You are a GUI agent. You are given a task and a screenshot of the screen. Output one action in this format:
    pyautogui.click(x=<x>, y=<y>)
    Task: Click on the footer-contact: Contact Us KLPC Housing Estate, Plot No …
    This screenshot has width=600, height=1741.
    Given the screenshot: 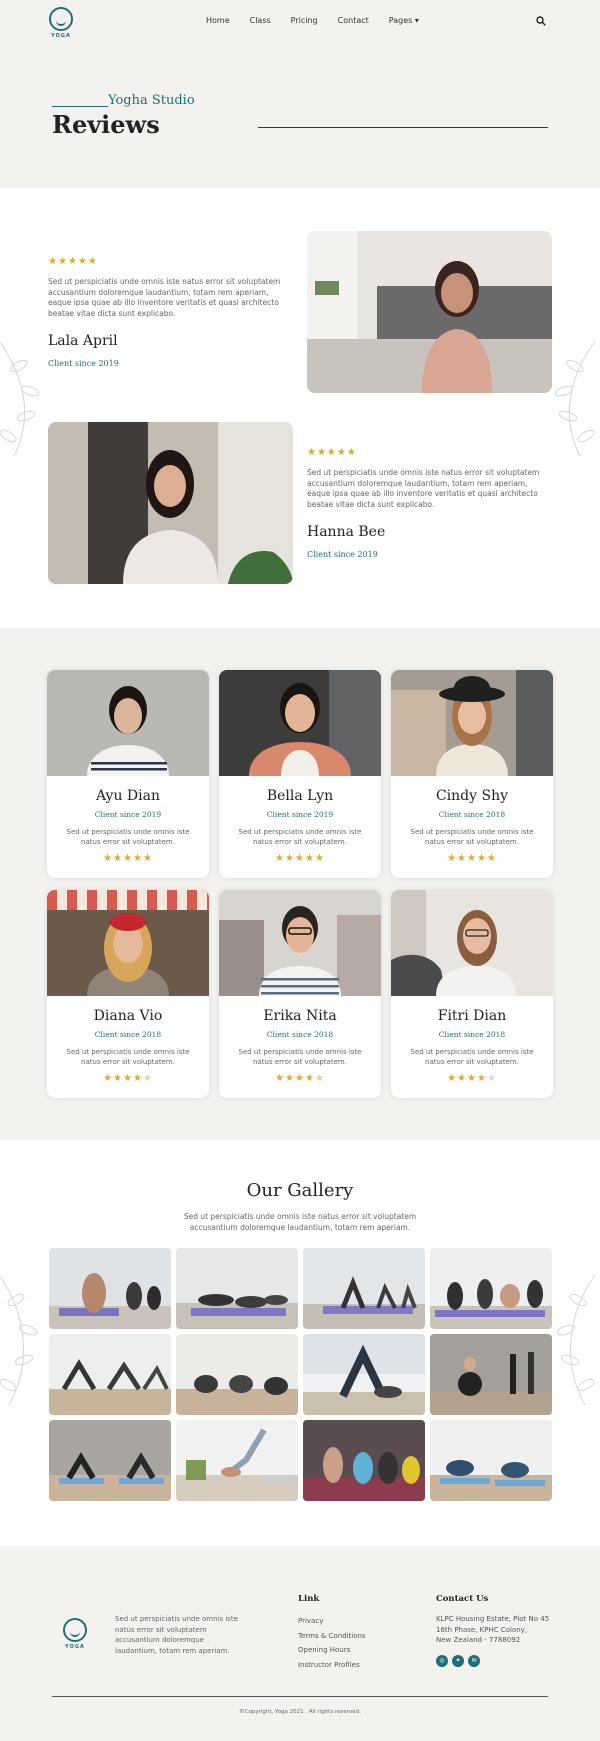 What is the action you would take?
    pyautogui.click(x=492, y=1630)
    